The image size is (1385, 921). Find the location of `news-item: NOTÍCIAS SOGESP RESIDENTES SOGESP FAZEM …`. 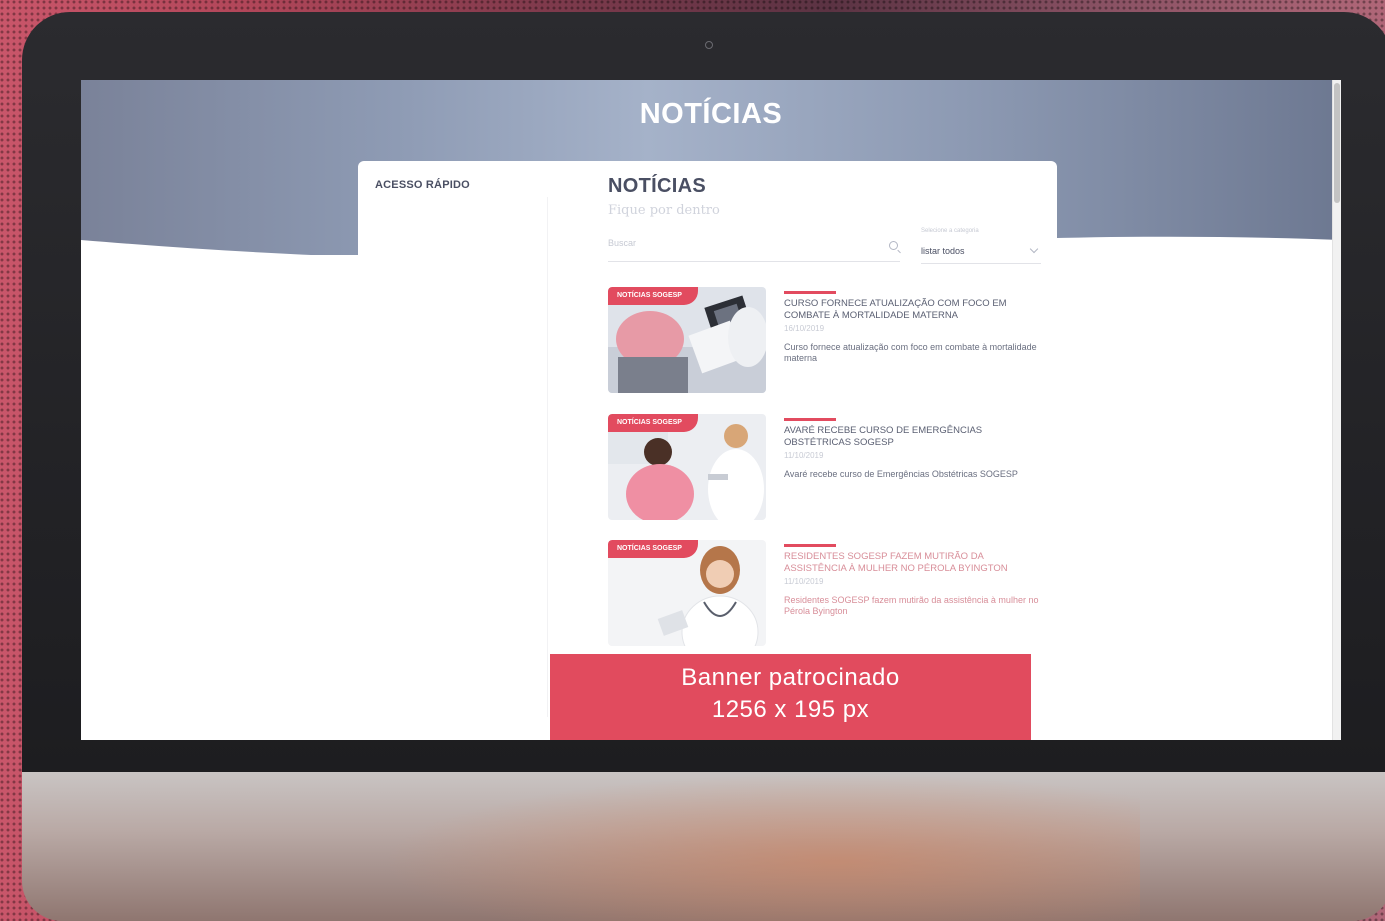

news-item: NOTÍCIAS SOGESP RESIDENTES SOGESP FAZEM … is located at coordinates (823, 594).